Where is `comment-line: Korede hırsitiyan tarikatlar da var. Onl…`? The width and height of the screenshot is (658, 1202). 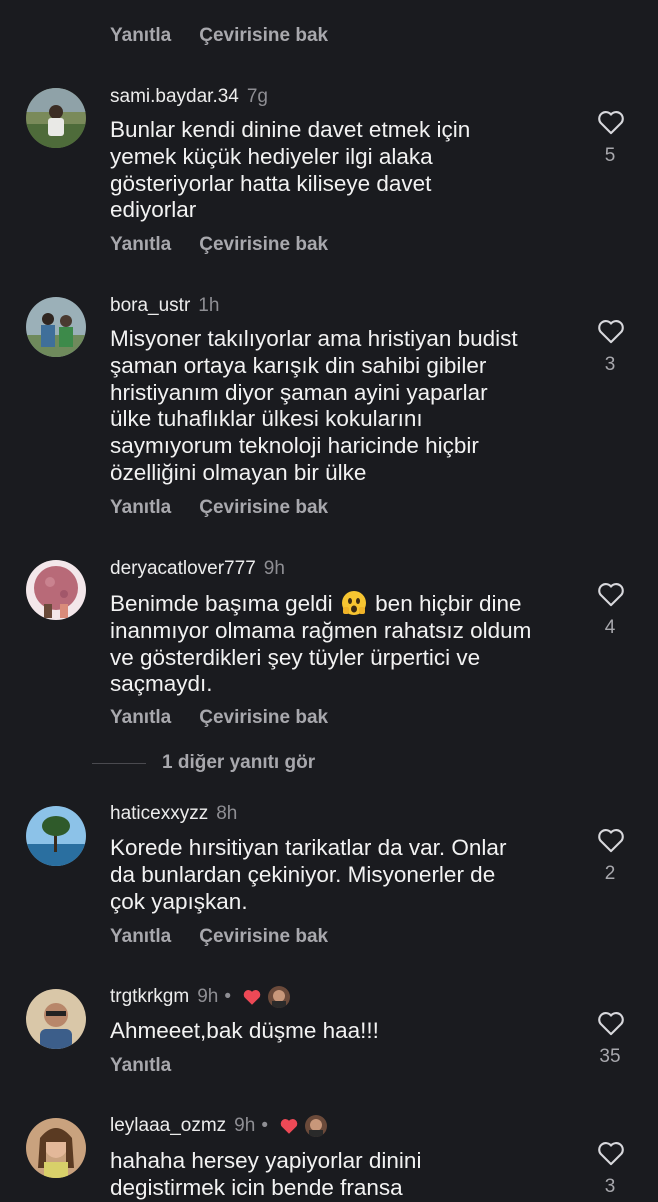 comment-line: Korede hırsitiyan tarikatlar da var. Onl… is located at coordinates (308, 847).